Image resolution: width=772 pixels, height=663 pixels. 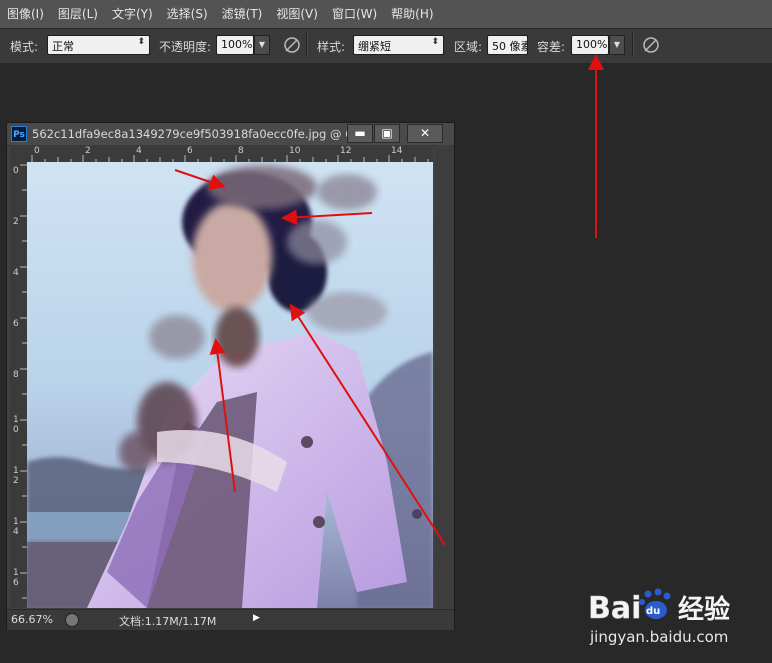 I want to click on menu-view: 视图(V), so click(x=297, y=14).